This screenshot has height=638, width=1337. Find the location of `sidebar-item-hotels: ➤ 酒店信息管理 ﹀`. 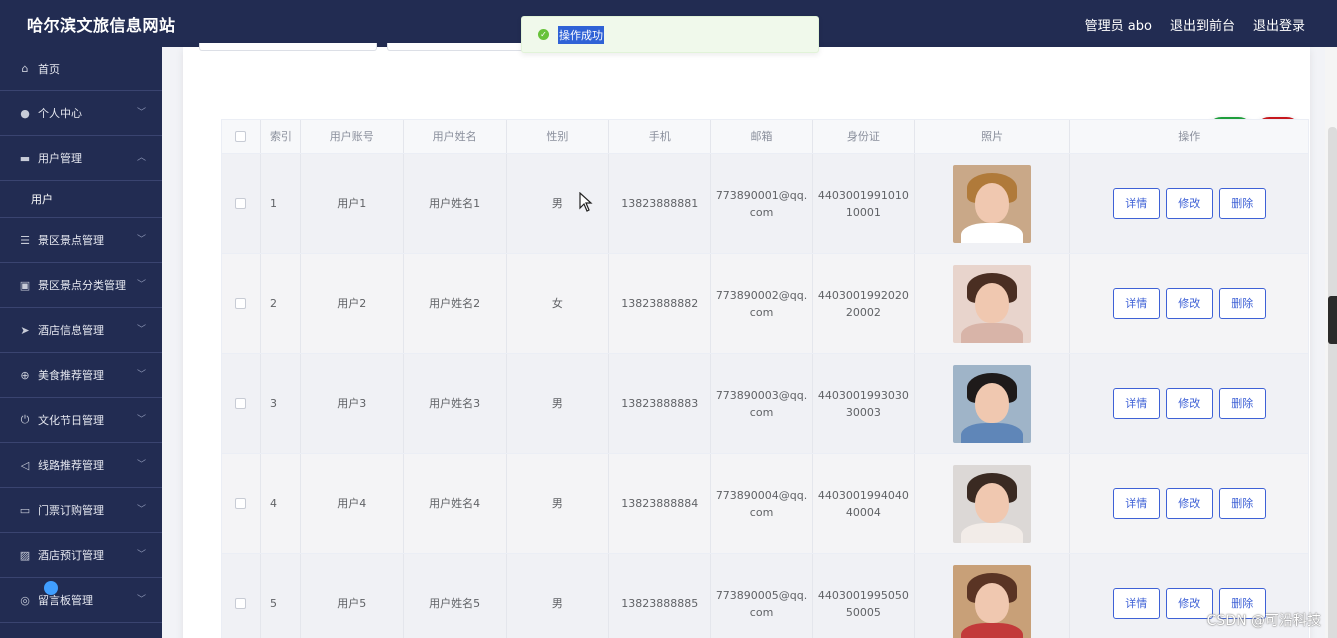

sidebar-item-hotels: ➤ 酒店信息管理 ﹀ is located at coordinates (81, 330).